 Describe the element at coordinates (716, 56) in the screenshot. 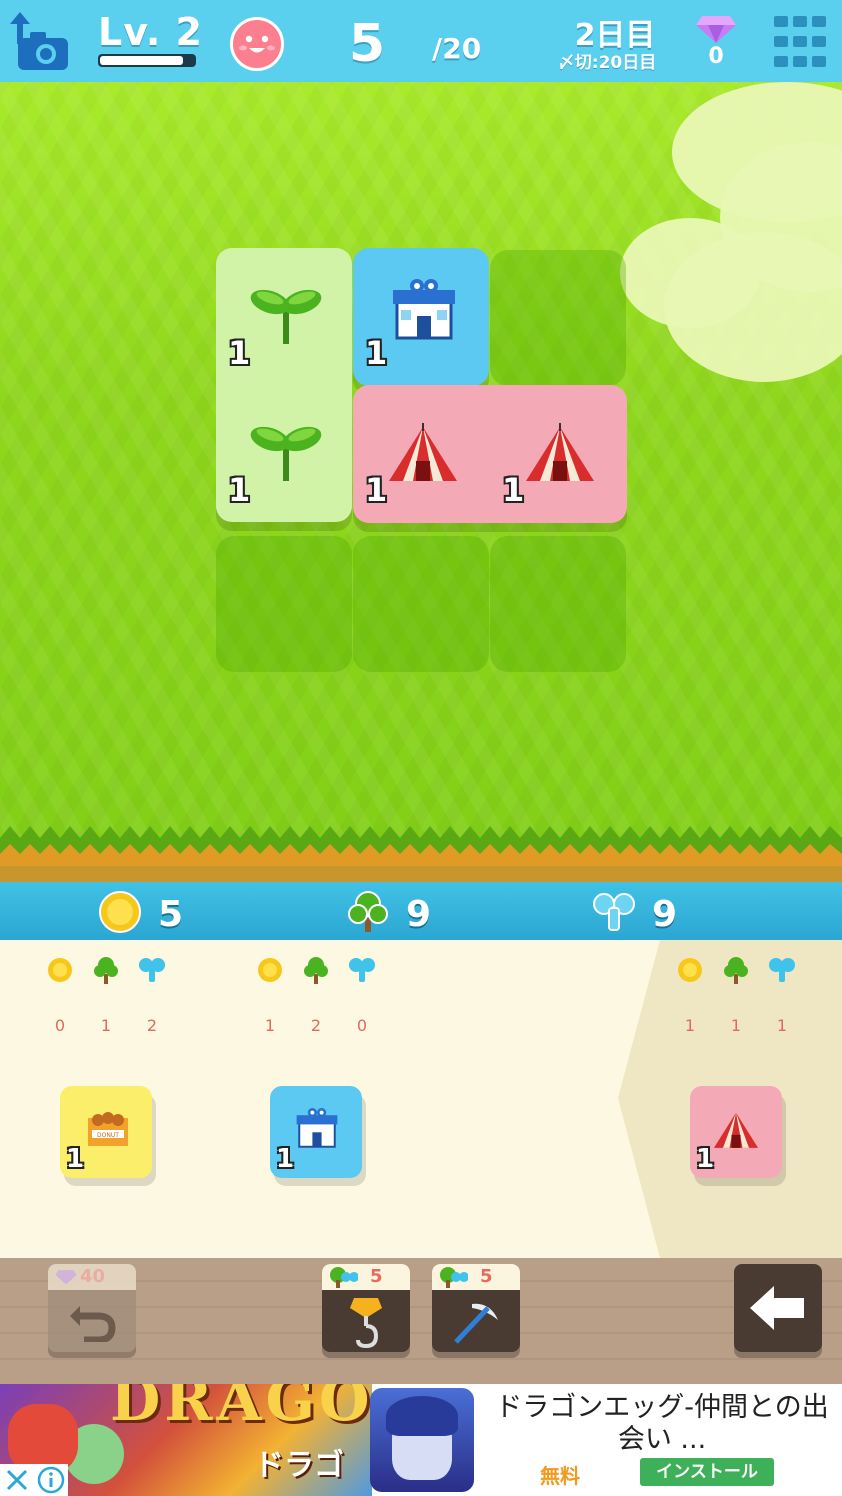

I see `gem-count: 0` at that location.